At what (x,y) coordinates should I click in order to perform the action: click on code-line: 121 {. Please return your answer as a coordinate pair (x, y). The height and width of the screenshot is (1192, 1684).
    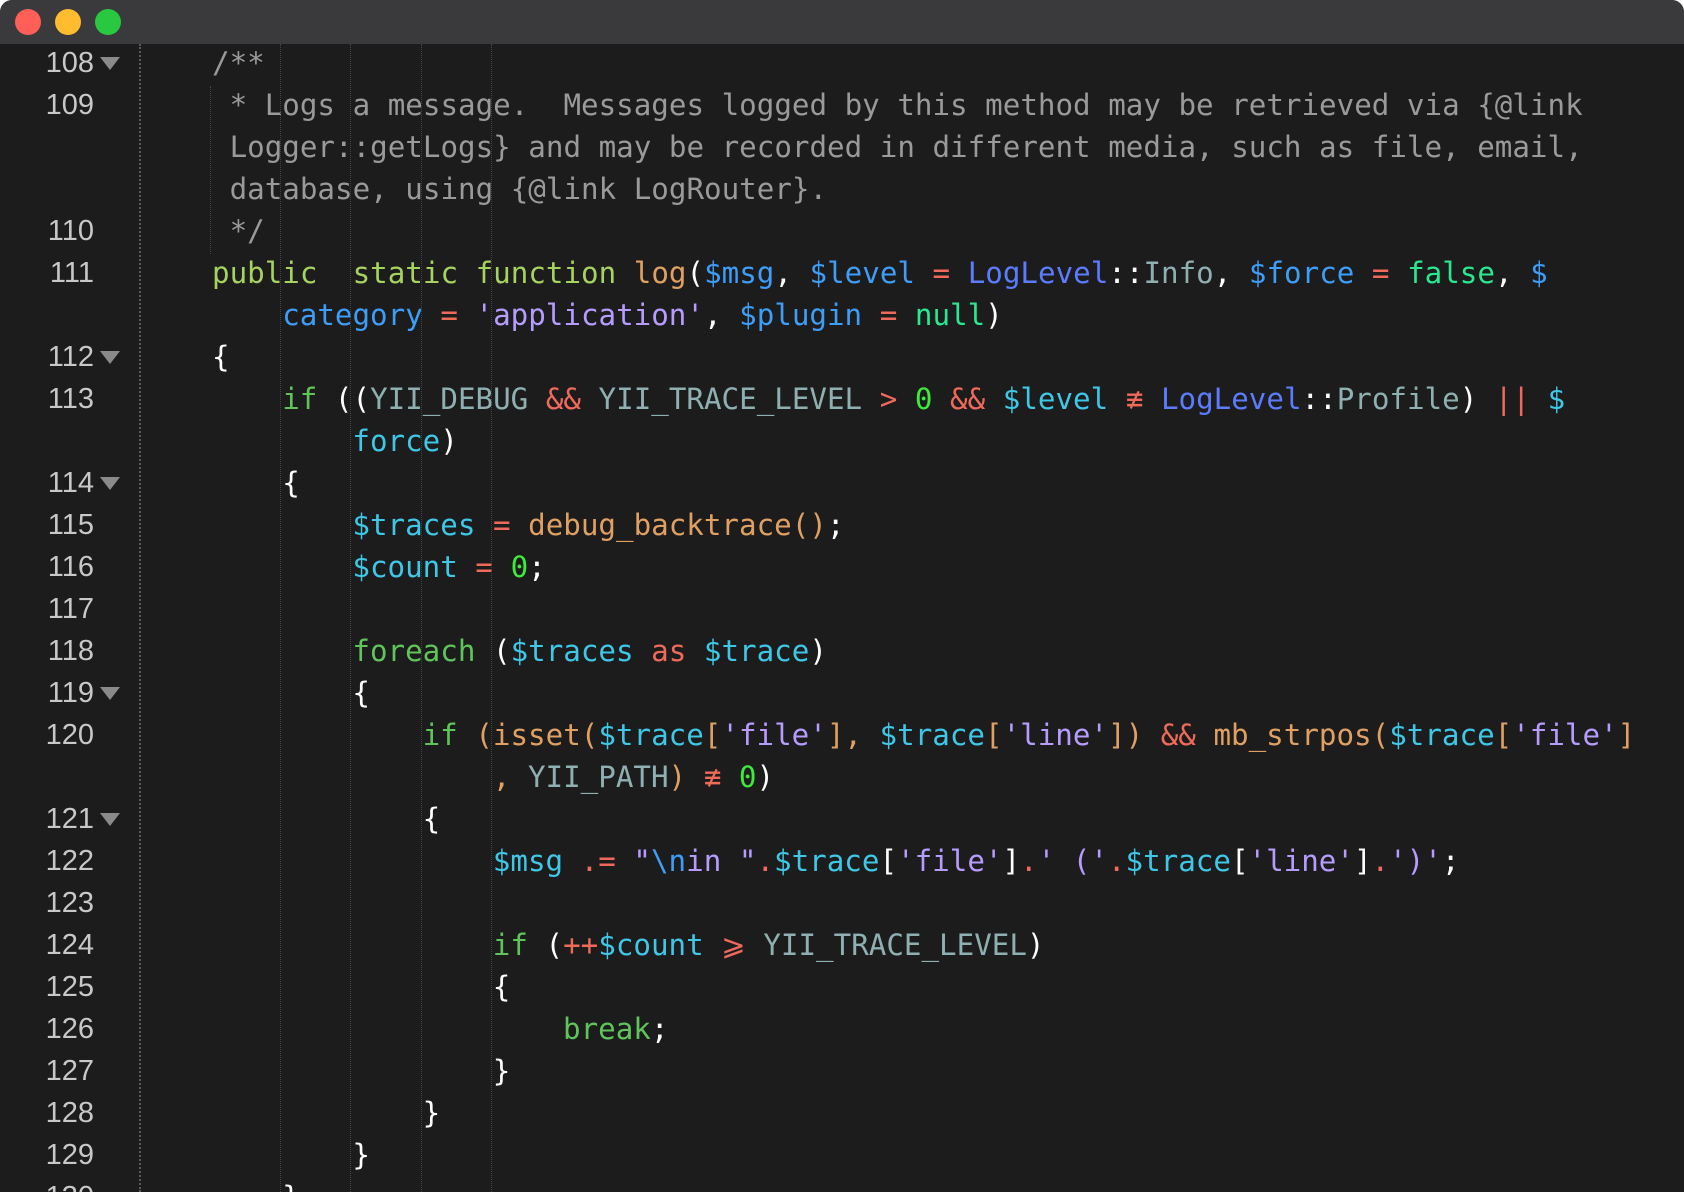
    Looking at the image, I should click on (842, 819).